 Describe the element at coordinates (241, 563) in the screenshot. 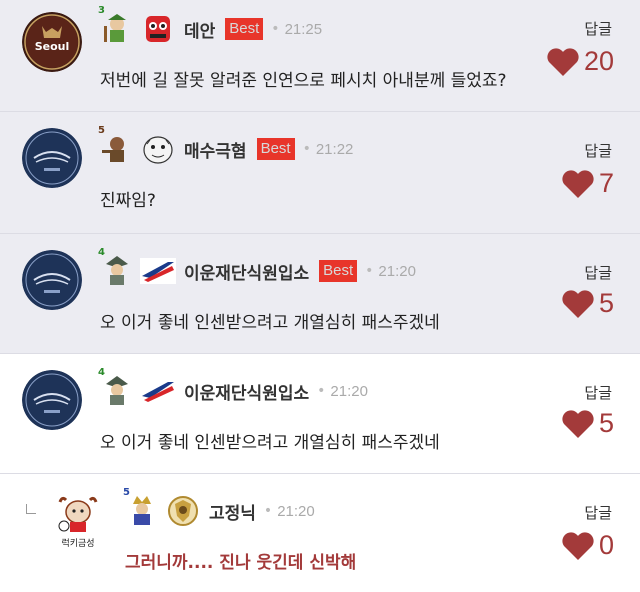

I see `comment-text: 그러니까.... 진나 웃긴데 신박해` at that location.